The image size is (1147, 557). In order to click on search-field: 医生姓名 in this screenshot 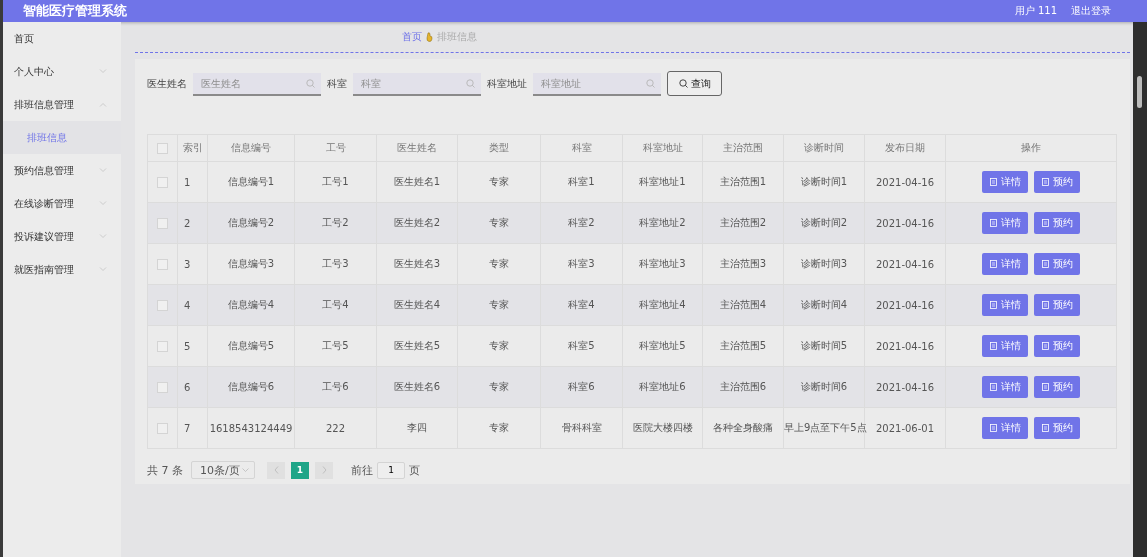, I will do `click(257, 84)`.